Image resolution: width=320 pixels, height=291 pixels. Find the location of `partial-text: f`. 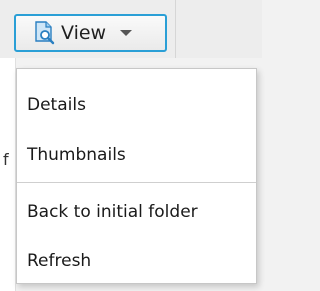

partial-text: f is located at coordinates (6, 159).